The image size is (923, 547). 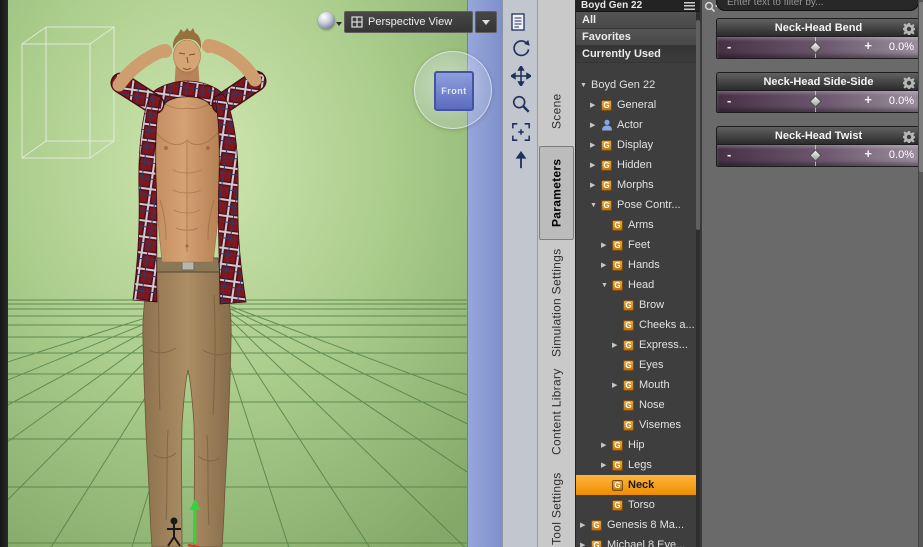 I want to click on tab-tool-settings: Tool Settings, so click(x=556, y=505).